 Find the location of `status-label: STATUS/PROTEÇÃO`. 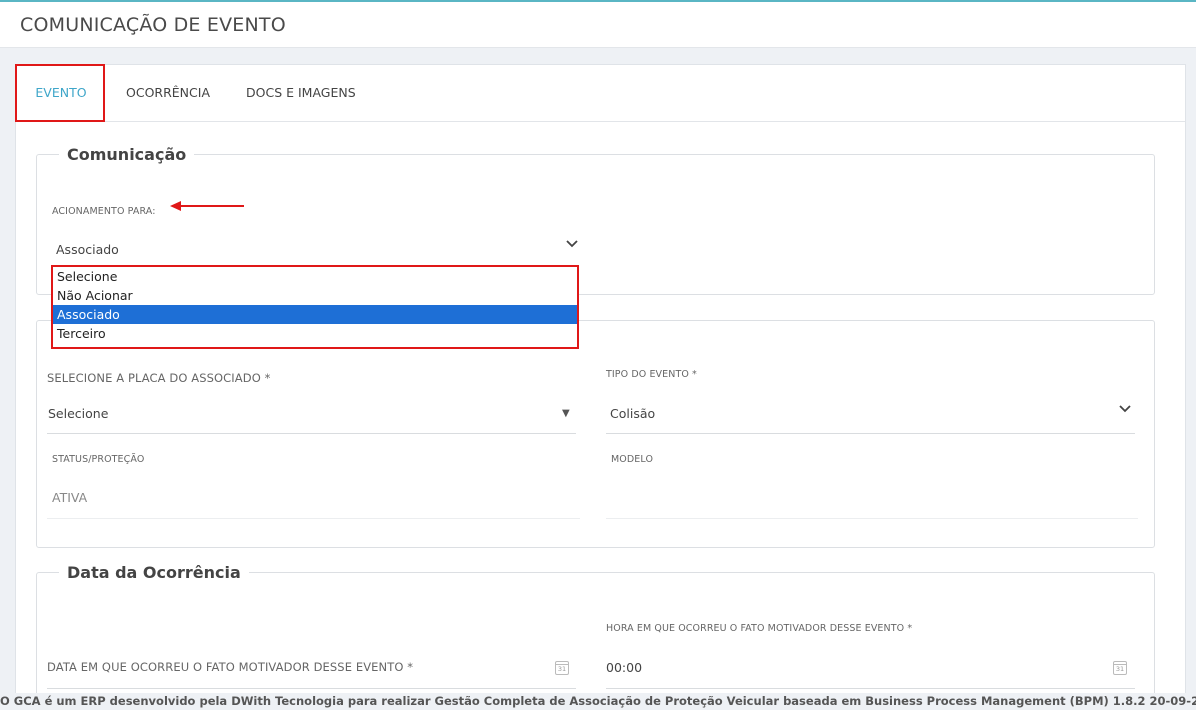

status-label: STATUS/PROTEÇÃO is located at coordinates (98, 459).